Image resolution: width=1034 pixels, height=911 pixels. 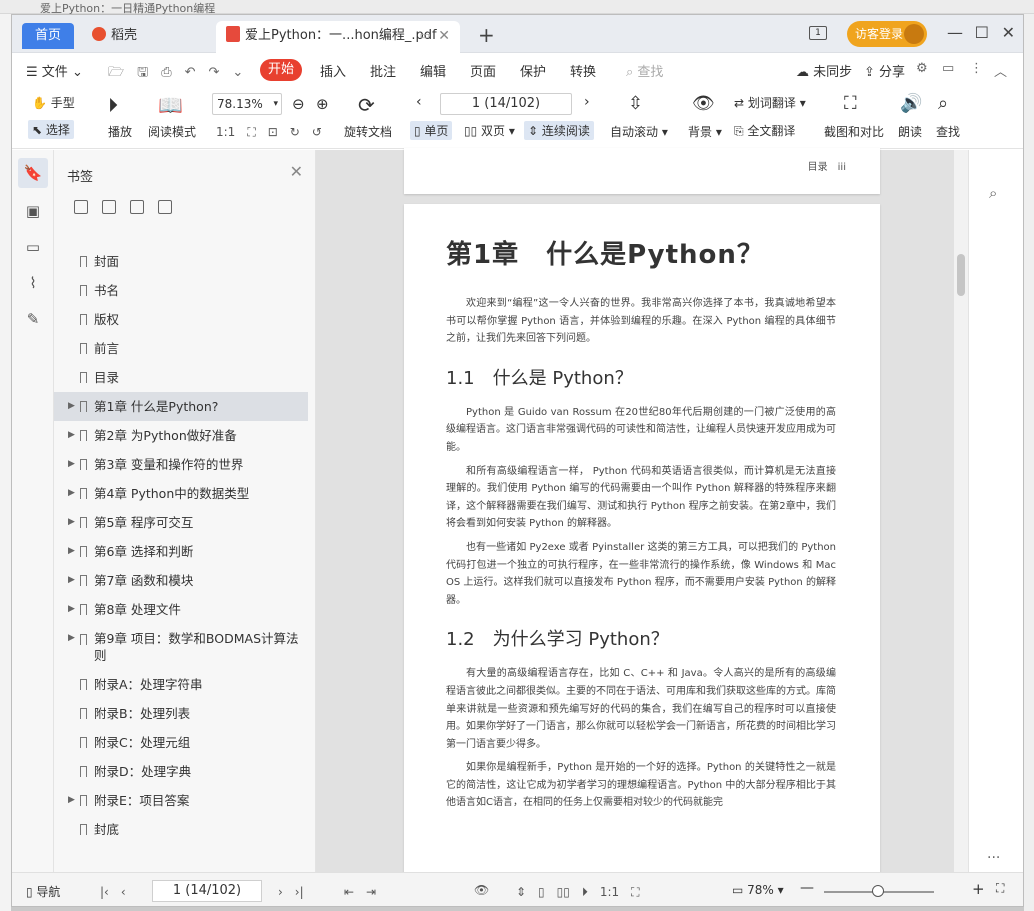 What do you see at coordinates (185, 522) in the screenshot?
I see `bookmark-item: ▶ 第5章 程序可交互` at bounding box center [185, 522].